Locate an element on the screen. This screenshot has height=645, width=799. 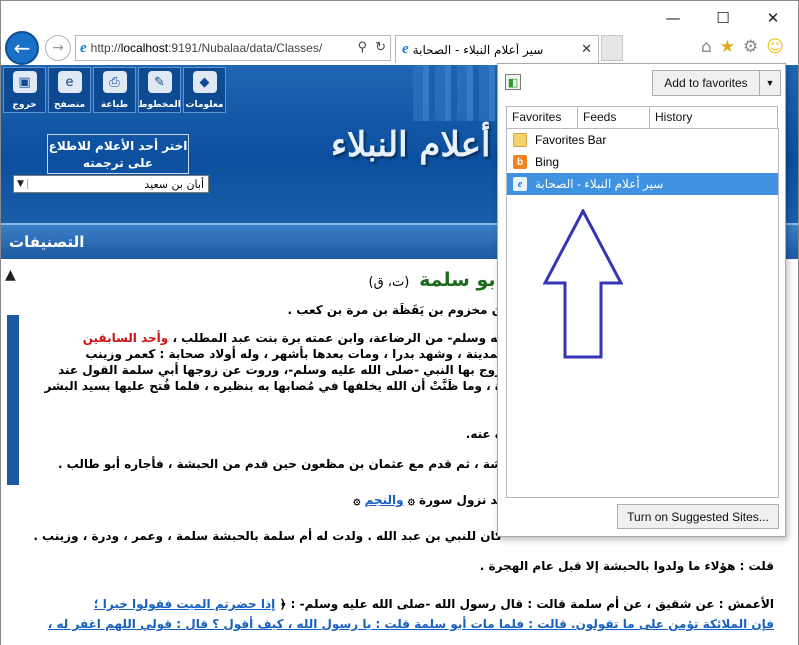
toolbar-browser-button: e متصفح is located at coordinates (69, 90).